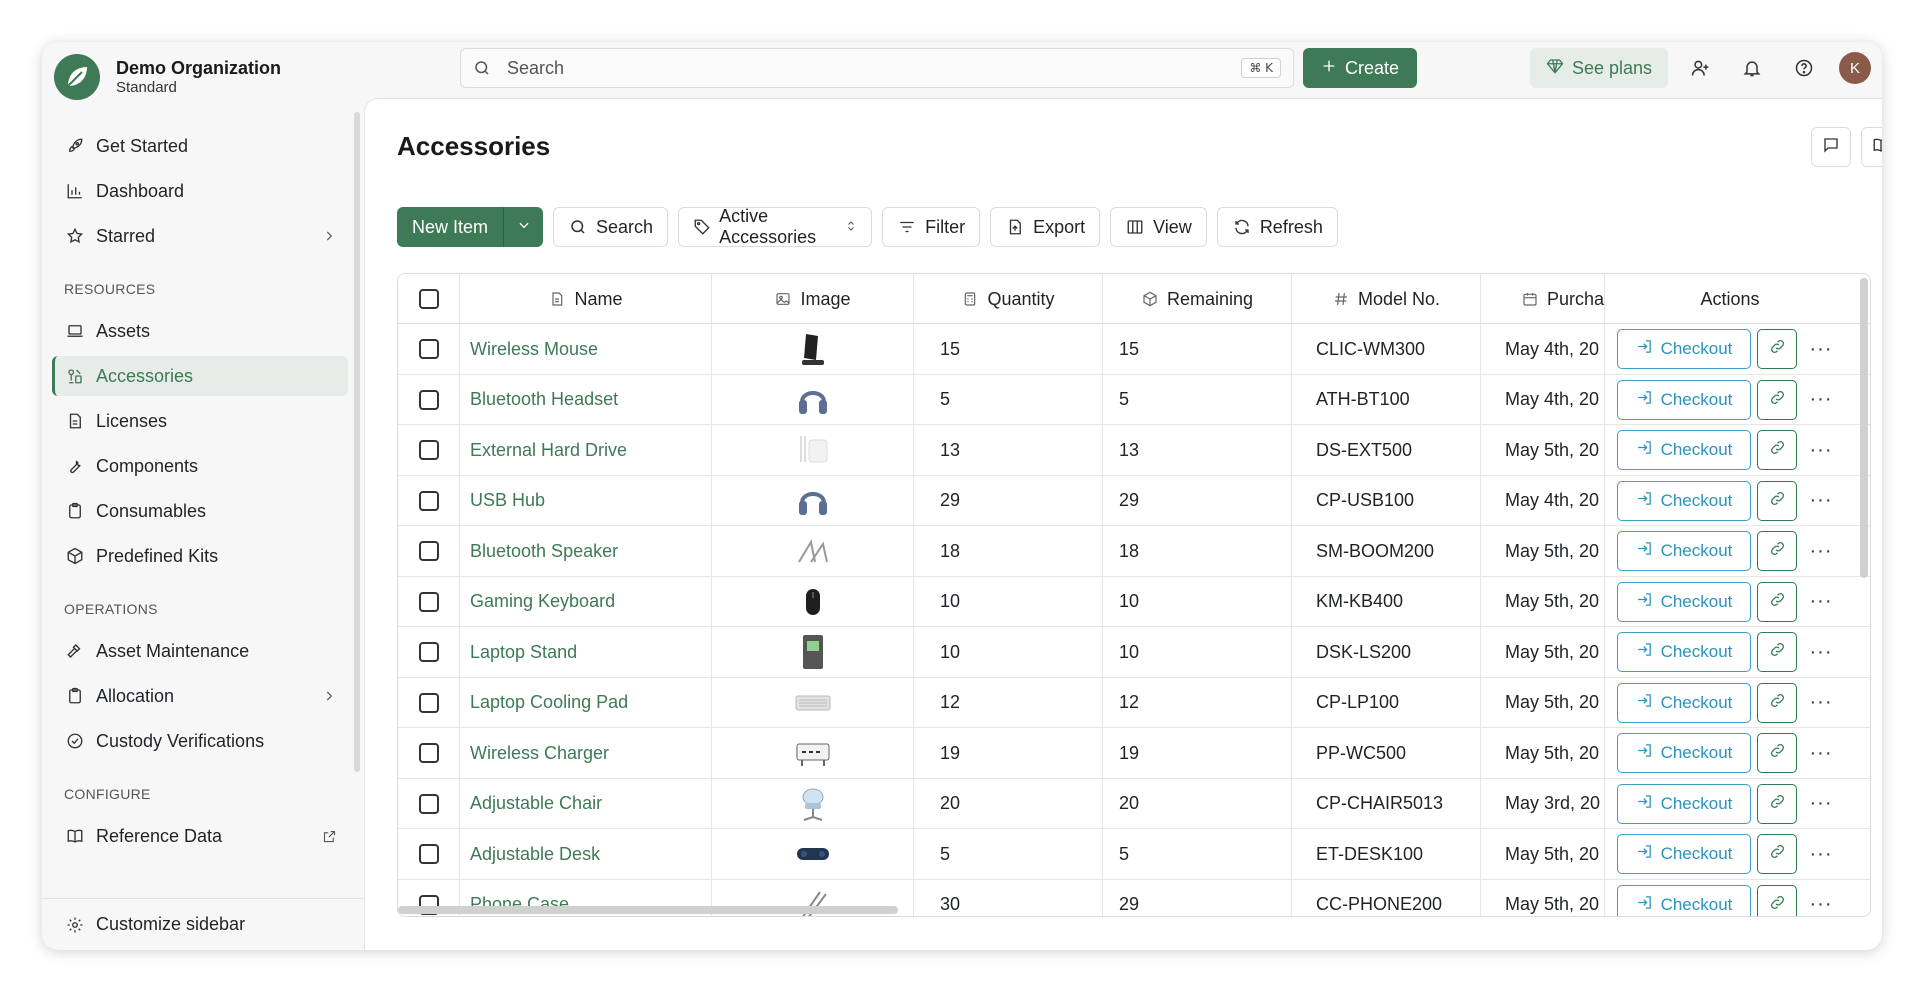 The width and height of the screenshot is (1920, 989). What do you see at coordinates (200, 236) in the screenshot?
I see `sidebar-item-starred: Starred` at bounding box center [200, 236].